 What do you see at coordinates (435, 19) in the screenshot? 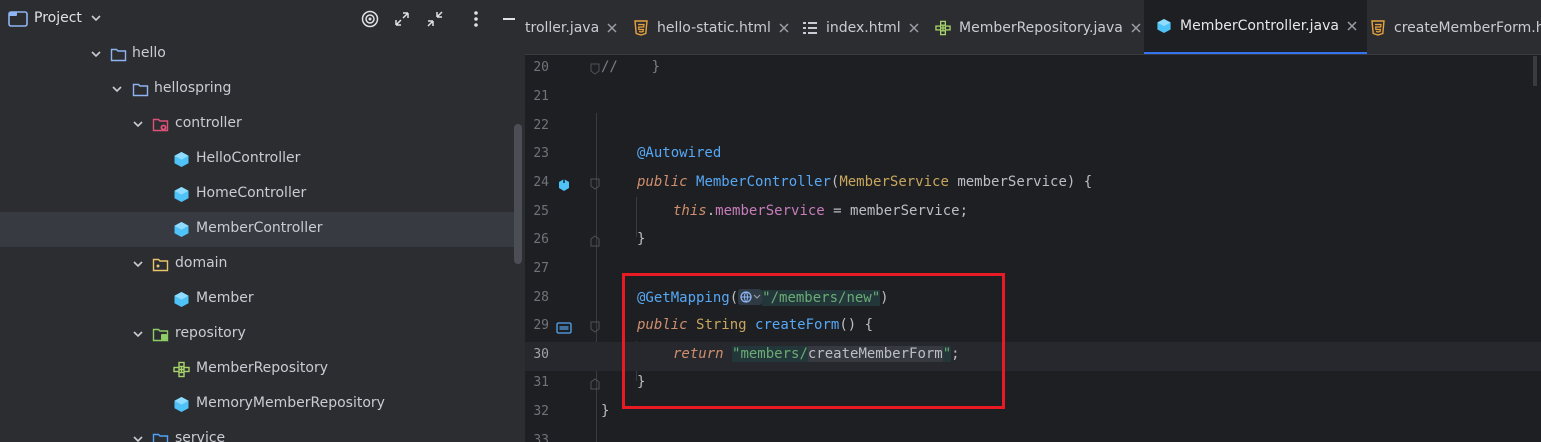
I see `collapse-all-icon` at bounding box center [435, 19].